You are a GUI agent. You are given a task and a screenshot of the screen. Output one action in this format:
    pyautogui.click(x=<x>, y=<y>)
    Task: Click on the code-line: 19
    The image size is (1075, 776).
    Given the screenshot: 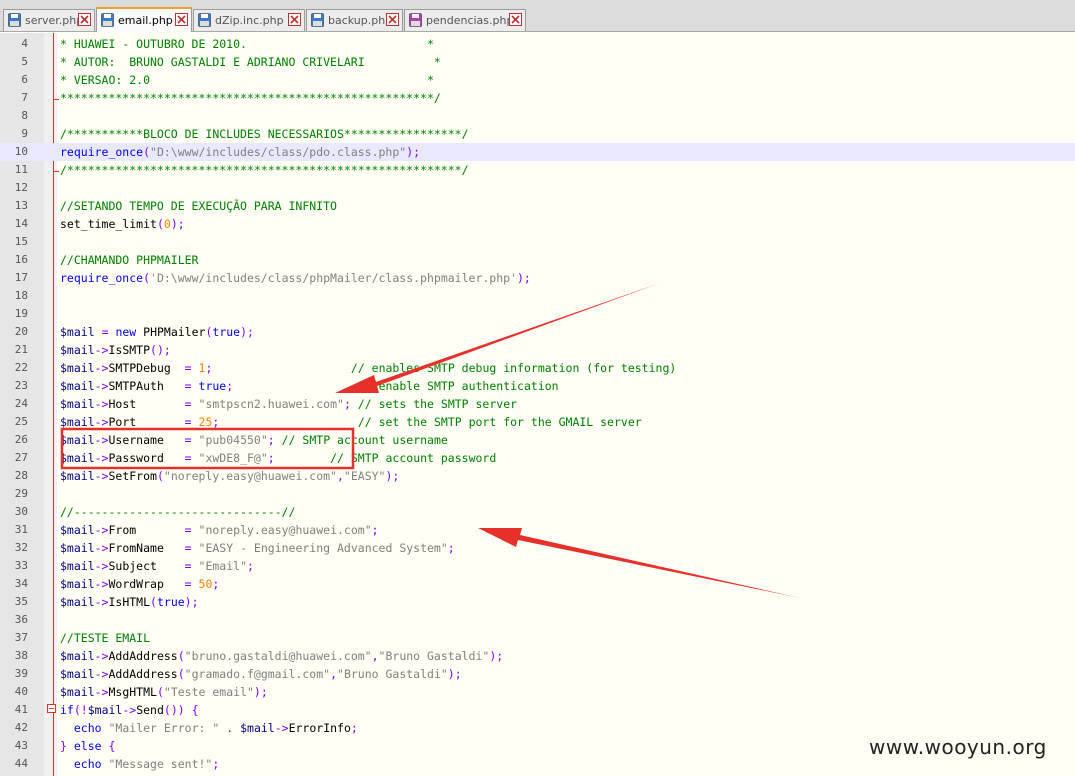 What is the action you would take?
    pyautogui.click(x=537, y=314)
    